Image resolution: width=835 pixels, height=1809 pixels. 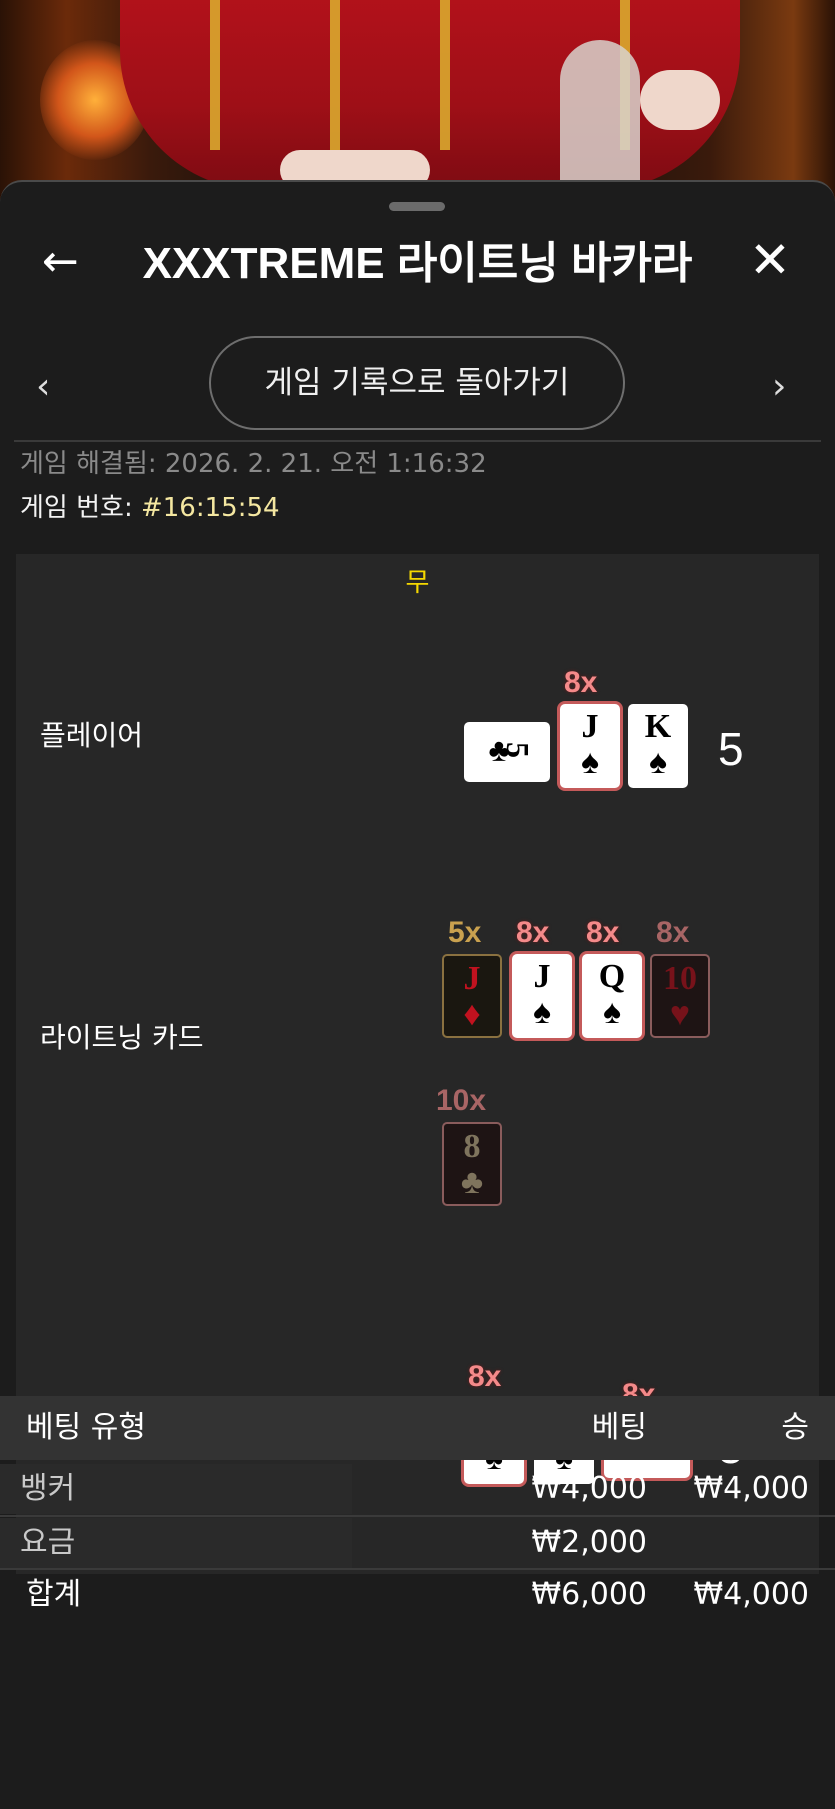 What do you see at coordinates (417, 206) in the screenshot?
I see `sheet-grabber` at bounding box center [417, 206].